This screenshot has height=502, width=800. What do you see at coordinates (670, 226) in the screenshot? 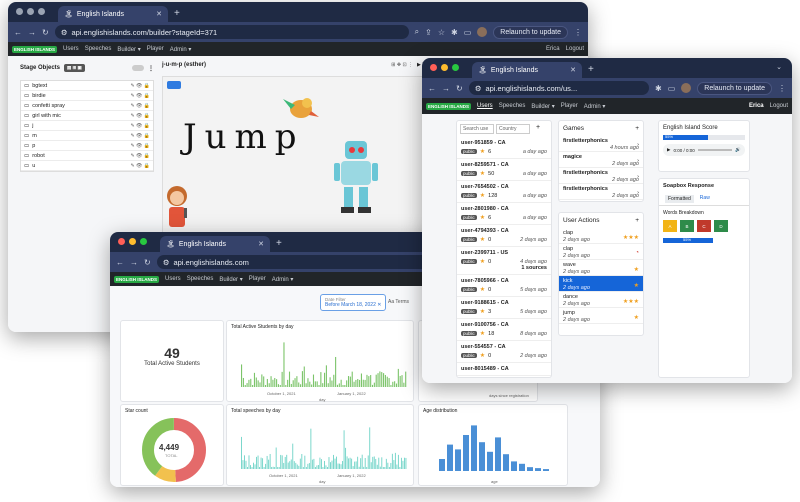
I see `word-chip: A` at bounding box center [670, 226].